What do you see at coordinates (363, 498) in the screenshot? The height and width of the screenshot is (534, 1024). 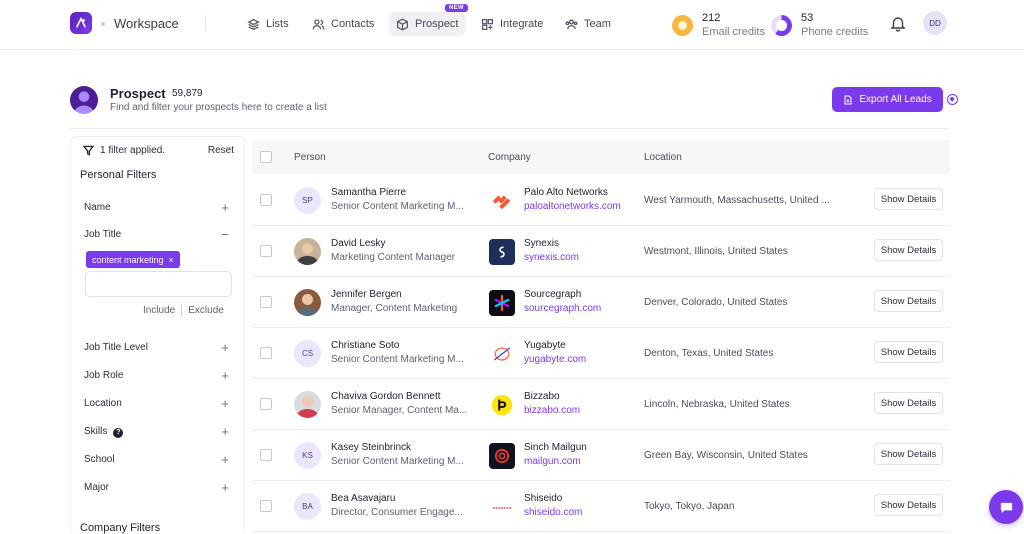 I see `person-name: Bea Asavajaru` at bounding box center [363, 498].